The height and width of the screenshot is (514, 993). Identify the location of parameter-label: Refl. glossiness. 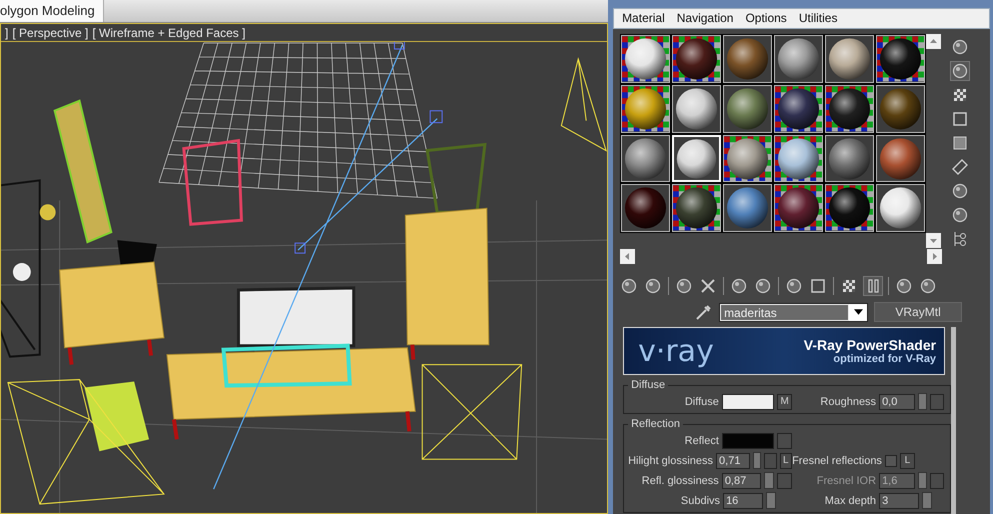
(679, 480).